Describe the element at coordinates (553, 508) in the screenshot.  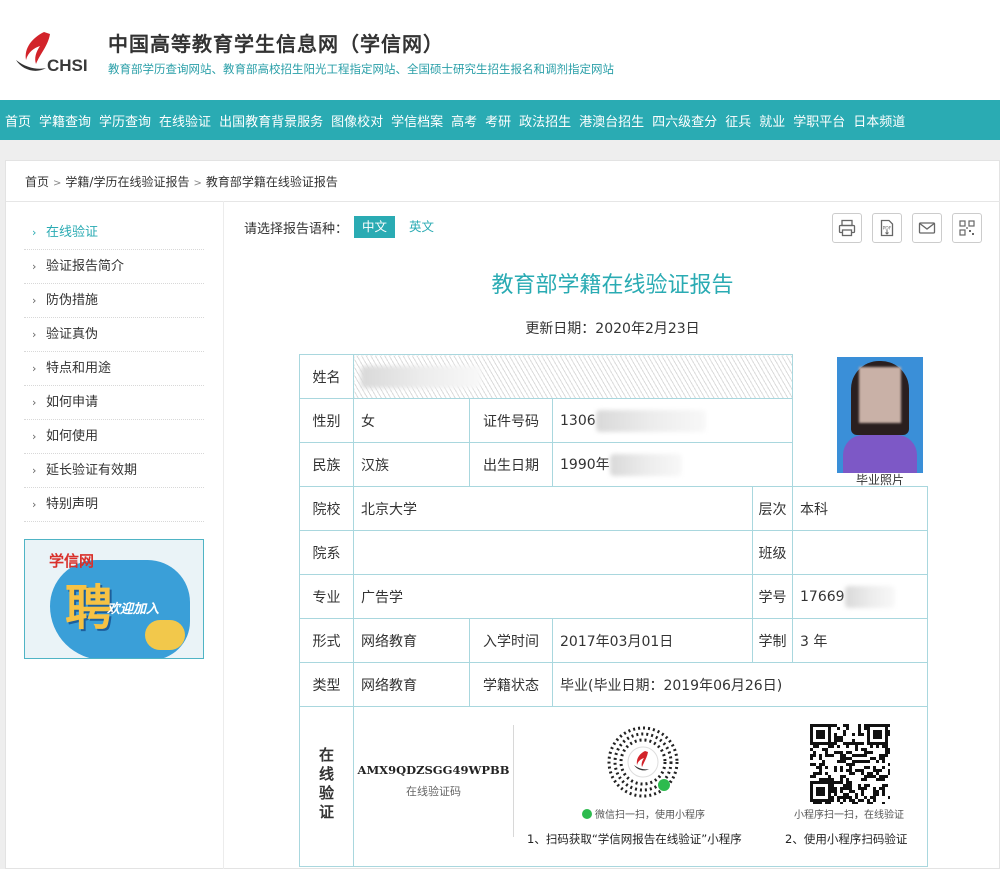
I see `value-school: 北京大学` at that location.